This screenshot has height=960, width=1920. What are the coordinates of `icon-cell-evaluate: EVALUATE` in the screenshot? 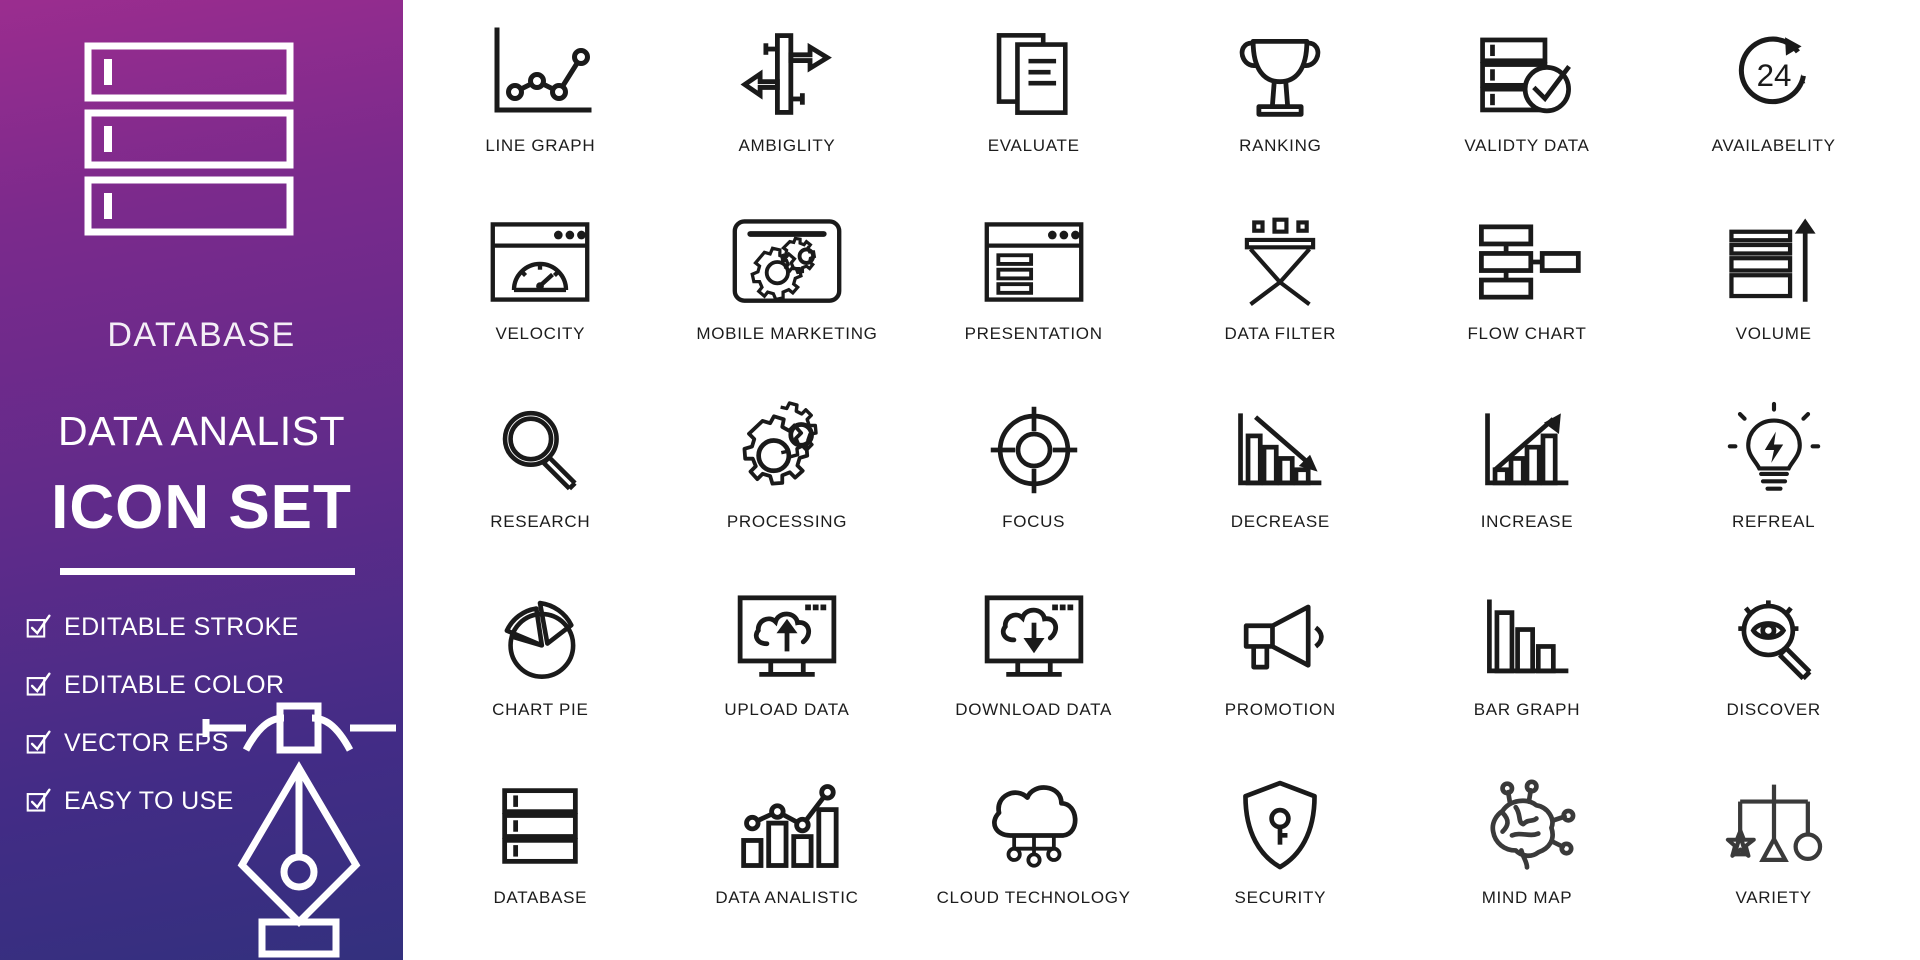 It's located at (1033, 102).